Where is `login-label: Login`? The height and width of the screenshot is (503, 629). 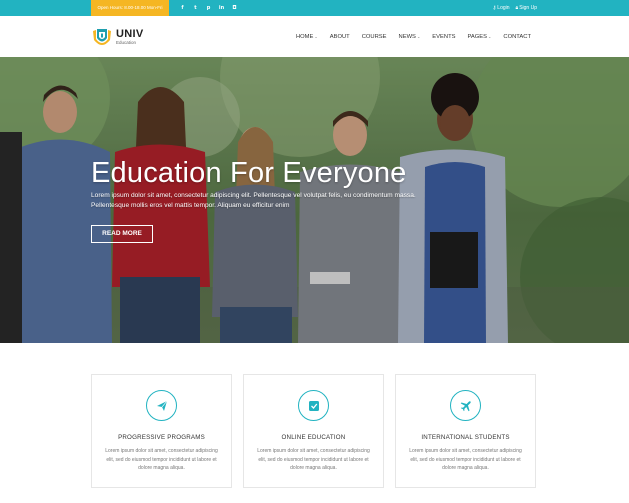 login-label: Login is located at coordinates (503, 8).